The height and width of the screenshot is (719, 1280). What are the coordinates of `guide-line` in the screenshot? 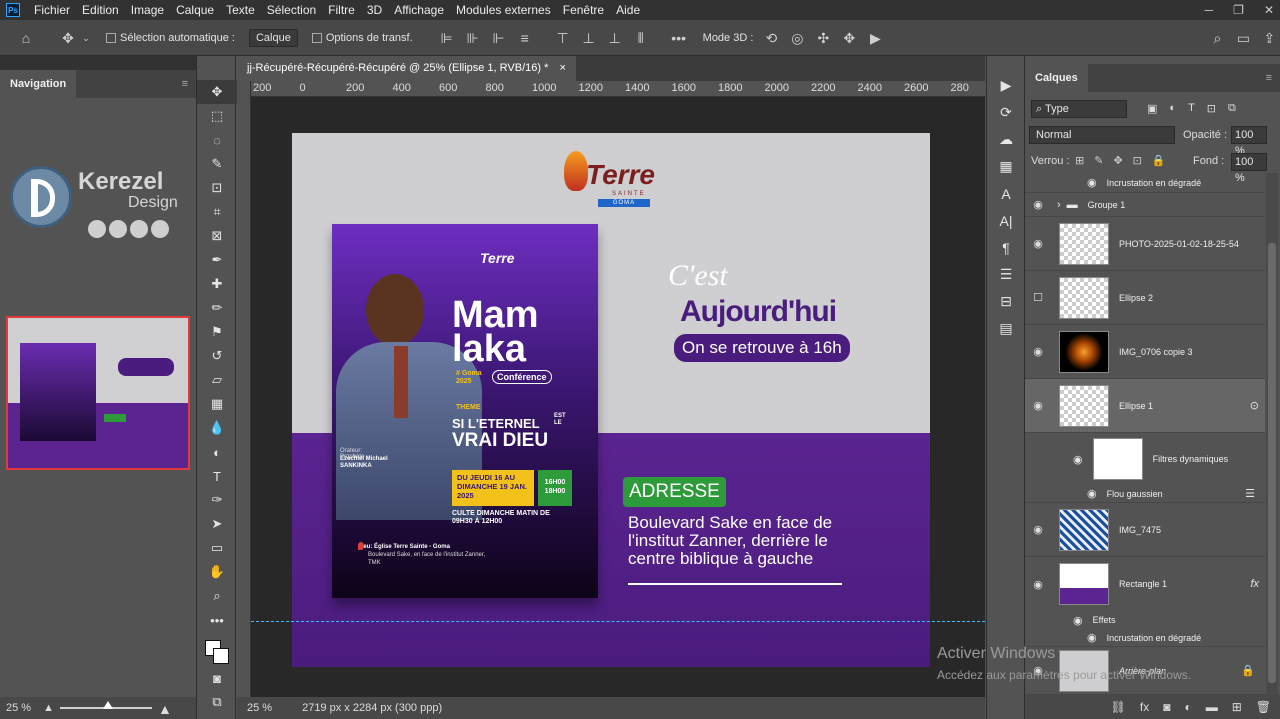 It's located at (618, 621).